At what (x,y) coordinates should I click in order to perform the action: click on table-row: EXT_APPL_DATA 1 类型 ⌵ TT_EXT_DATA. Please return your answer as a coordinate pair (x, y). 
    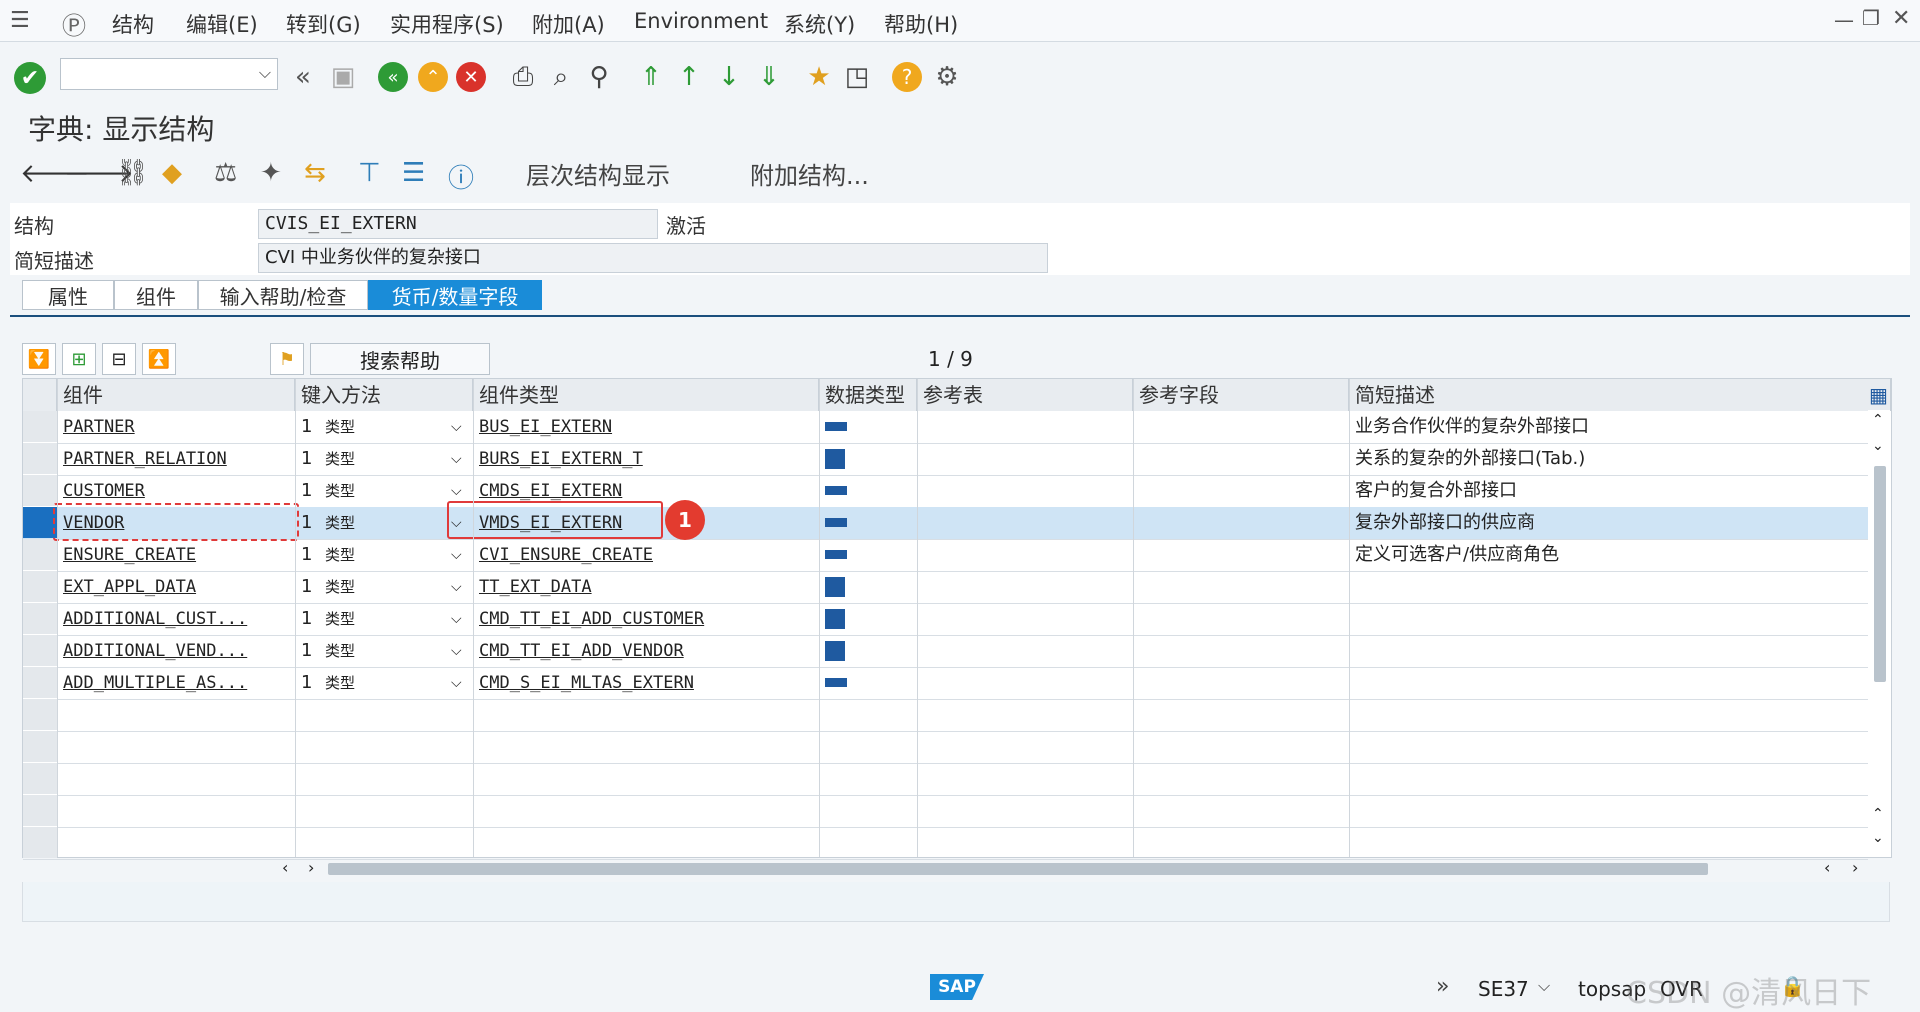
    Looking at the image, I should click on (945, 587).